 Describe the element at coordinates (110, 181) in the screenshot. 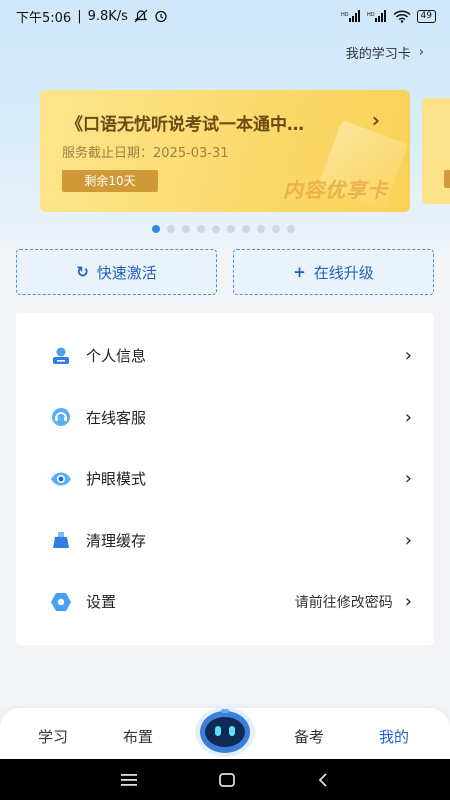

I see `remaining-days-badge: 剩余10天` at that location.